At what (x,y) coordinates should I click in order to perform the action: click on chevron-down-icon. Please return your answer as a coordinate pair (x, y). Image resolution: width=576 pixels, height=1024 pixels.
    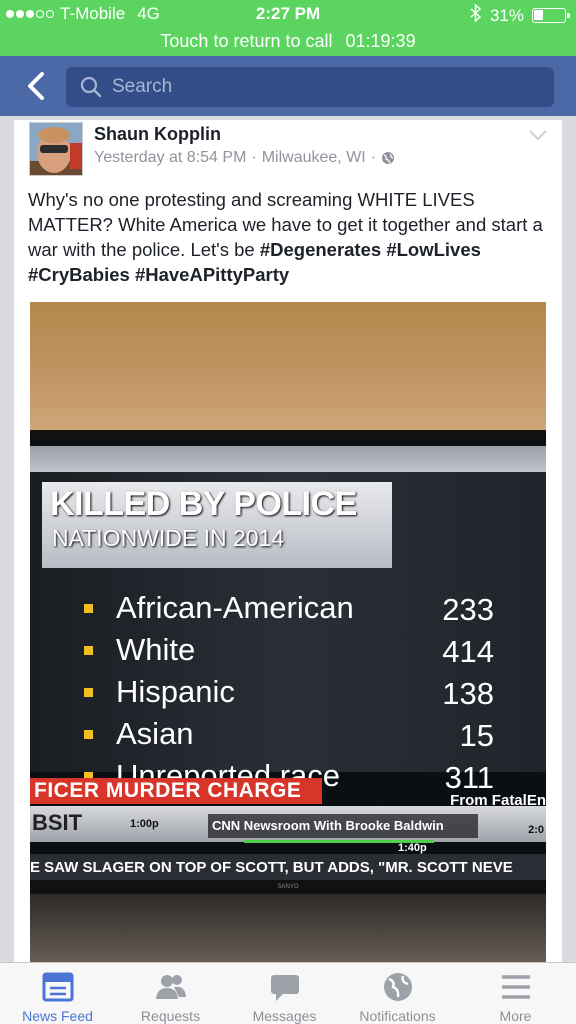
    Looking at the image, I should click on (538, 135).